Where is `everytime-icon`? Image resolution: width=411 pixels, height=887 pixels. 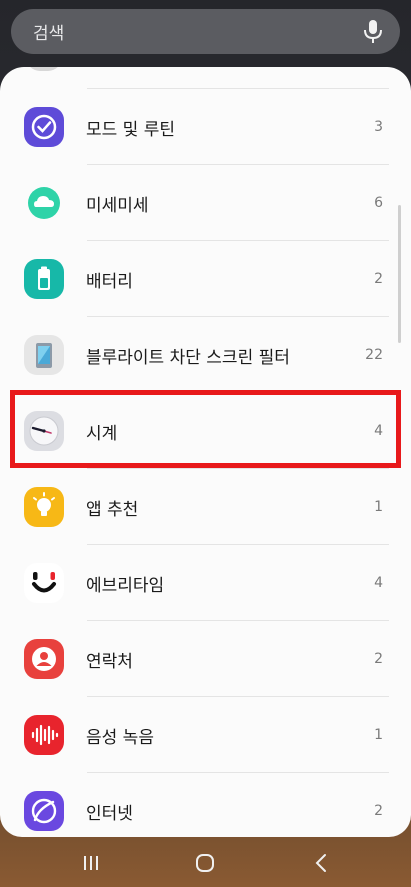
everytime-icon is located at coordinates (44, 583).